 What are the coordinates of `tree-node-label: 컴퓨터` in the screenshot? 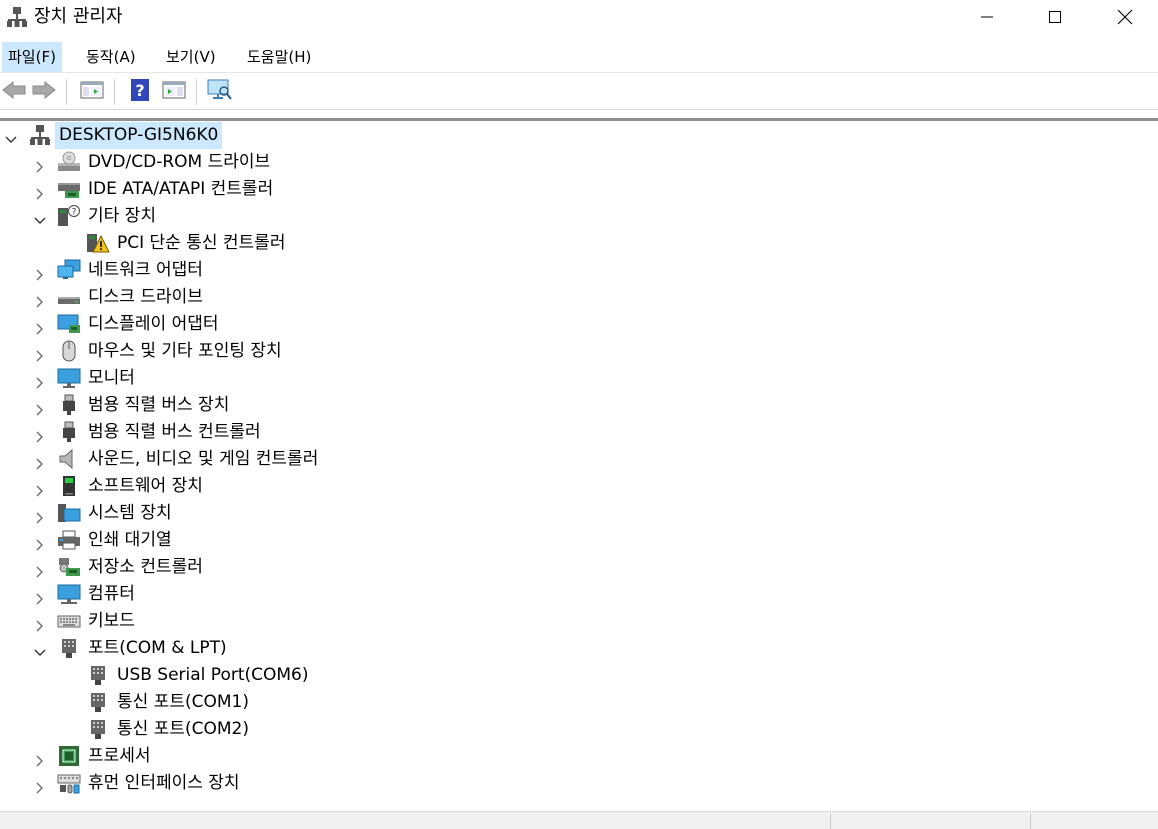 It's located at (111, 594).